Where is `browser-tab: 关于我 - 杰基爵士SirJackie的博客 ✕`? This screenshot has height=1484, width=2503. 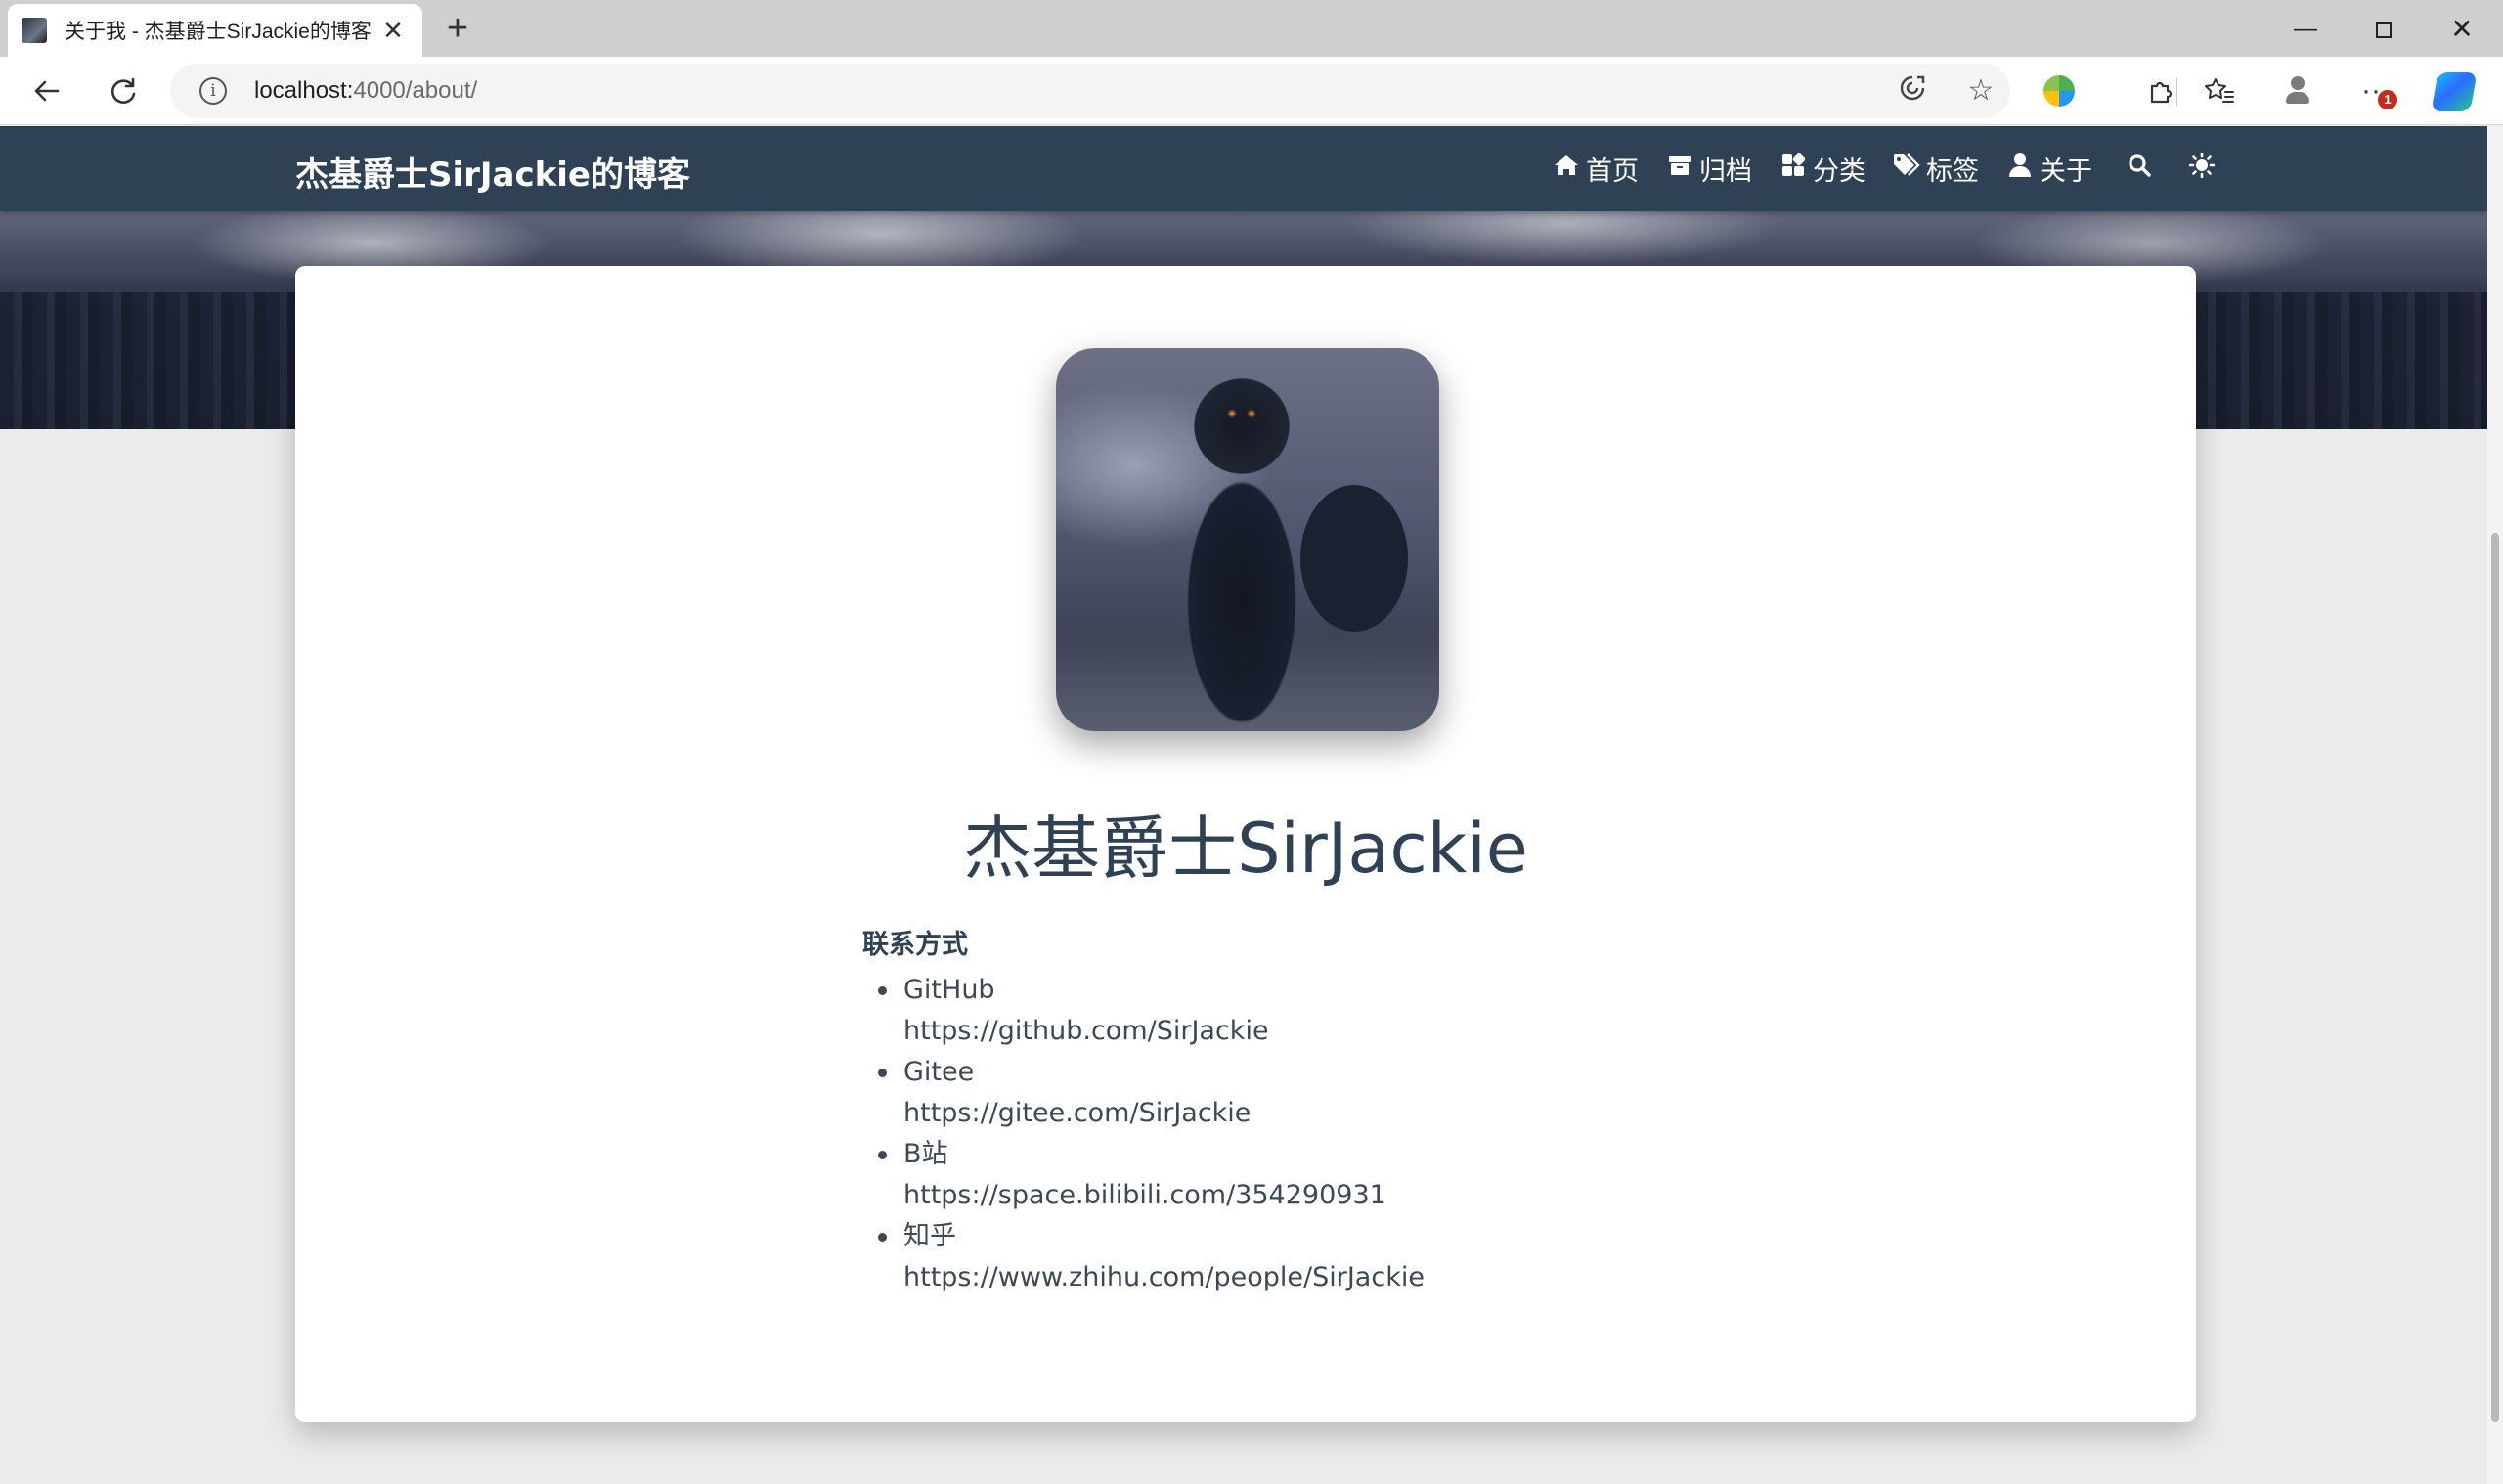
browser-tab: 关于我 - 杰基爵士SirJackie的博客 ✕ is located at coordinates (215, 30).